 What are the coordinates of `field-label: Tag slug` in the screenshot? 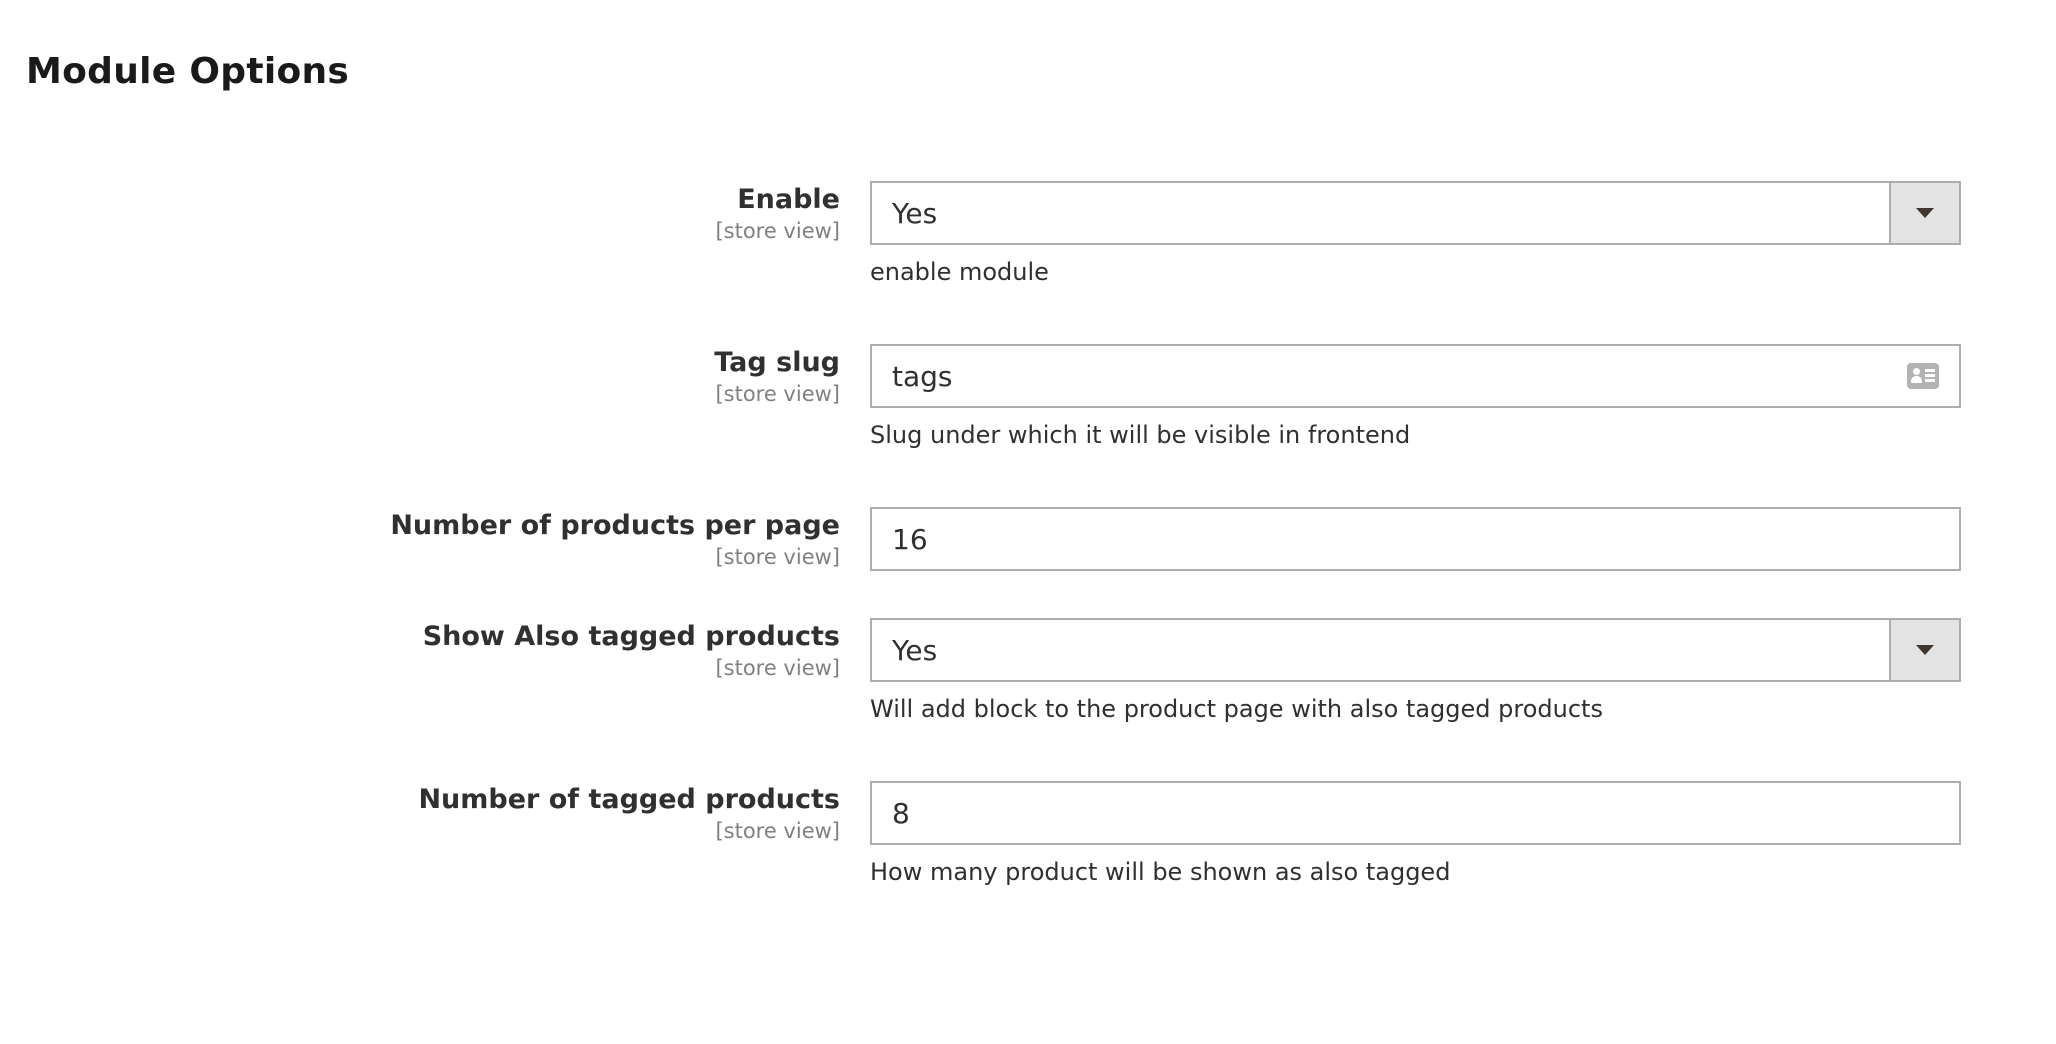 It's located at (777, 362).